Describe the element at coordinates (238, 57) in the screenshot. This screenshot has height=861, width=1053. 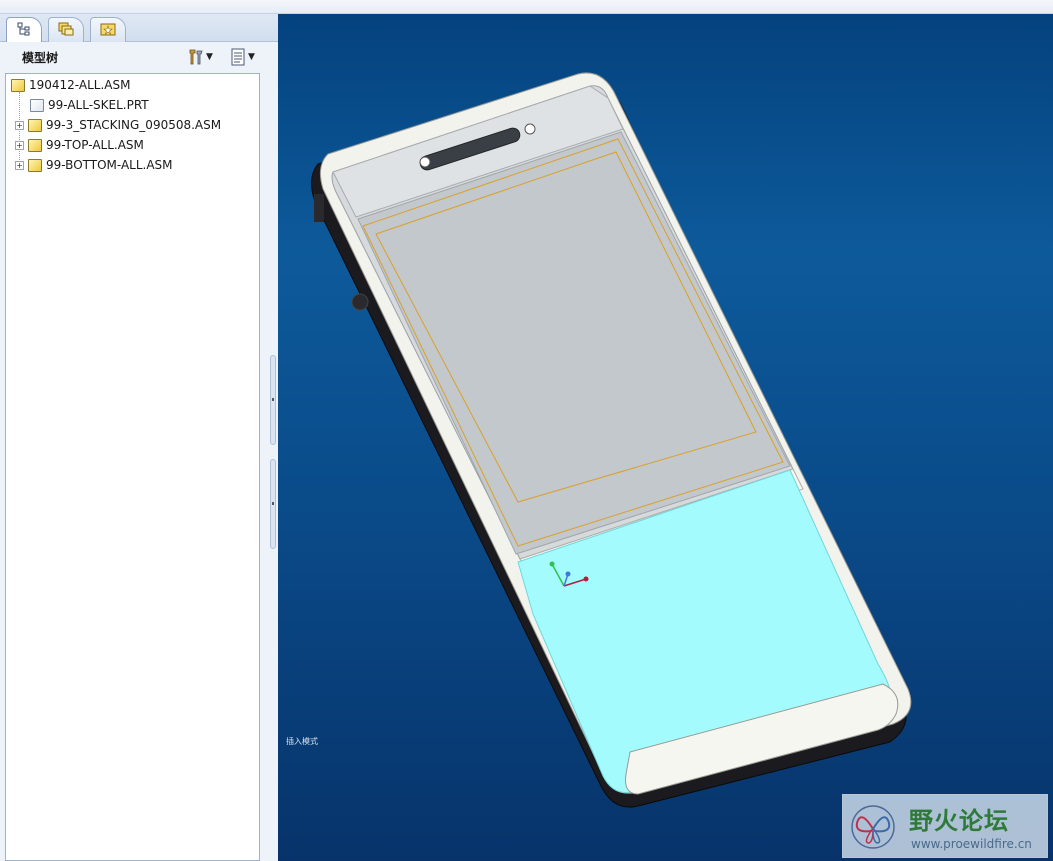
I see `show-options-icon` at that location.